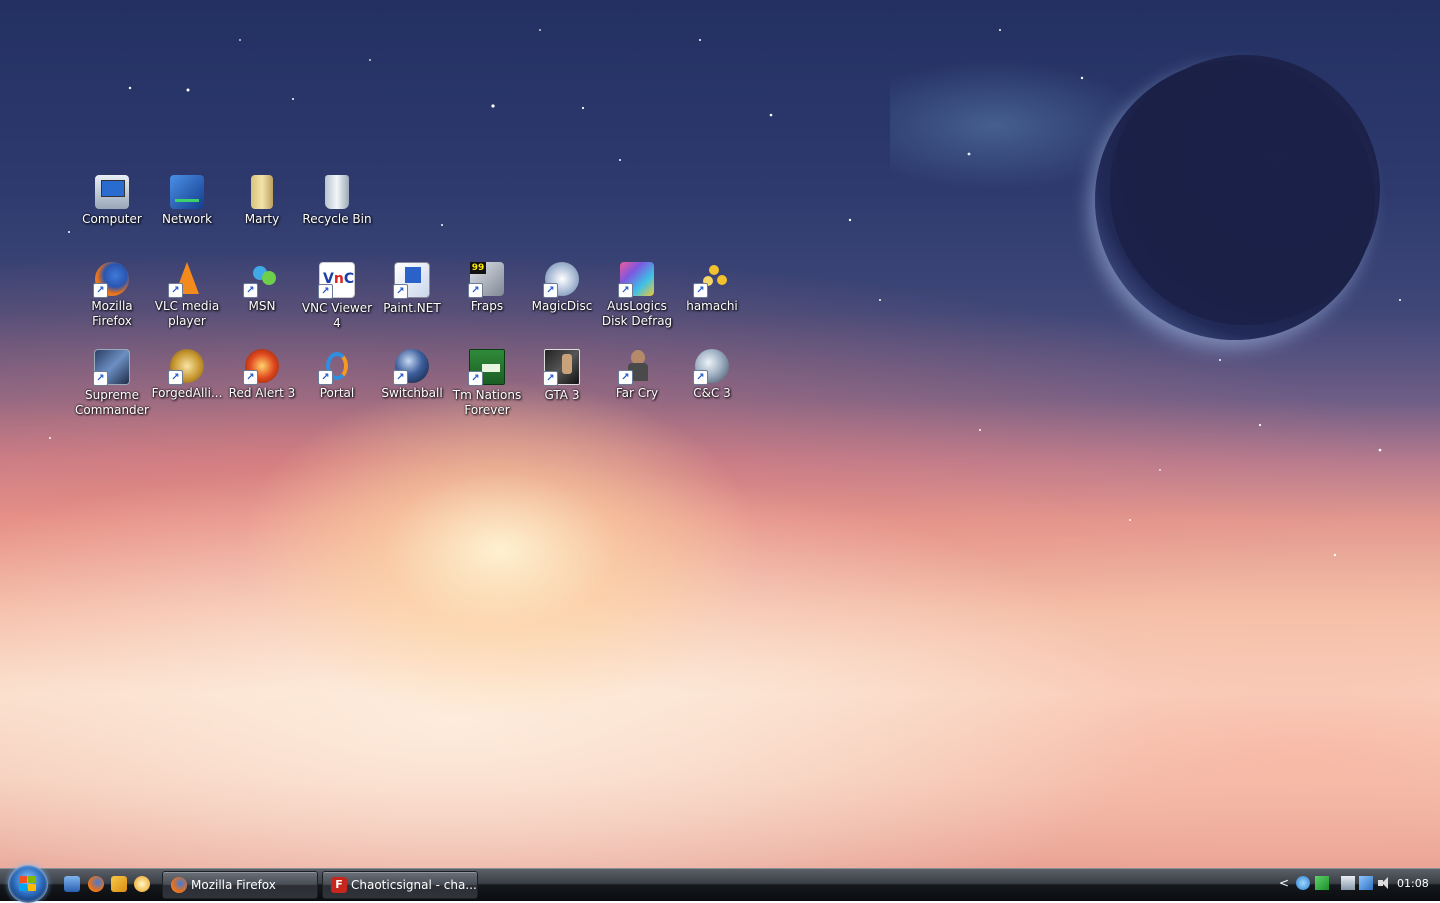  Describe the element at coordinates (637, 393) in the screenshot. I see `desktop-icon-label: Far Cry` at that location.